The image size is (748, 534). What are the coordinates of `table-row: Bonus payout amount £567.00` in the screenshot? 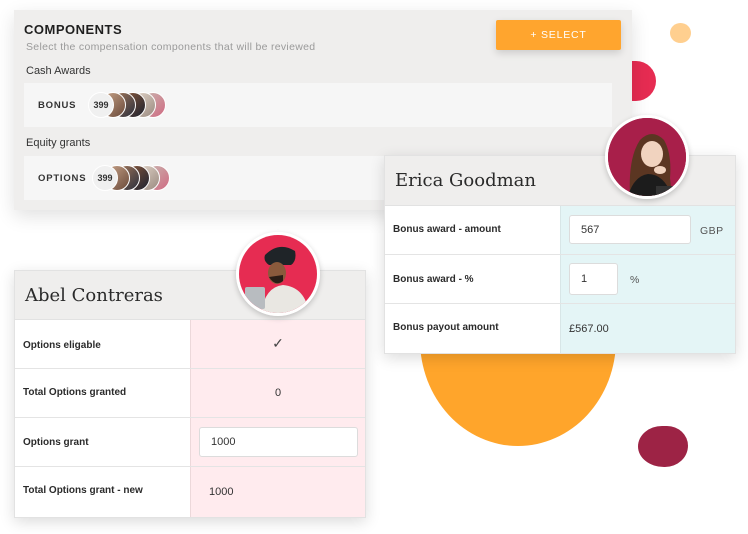 It's located at (560, 328).